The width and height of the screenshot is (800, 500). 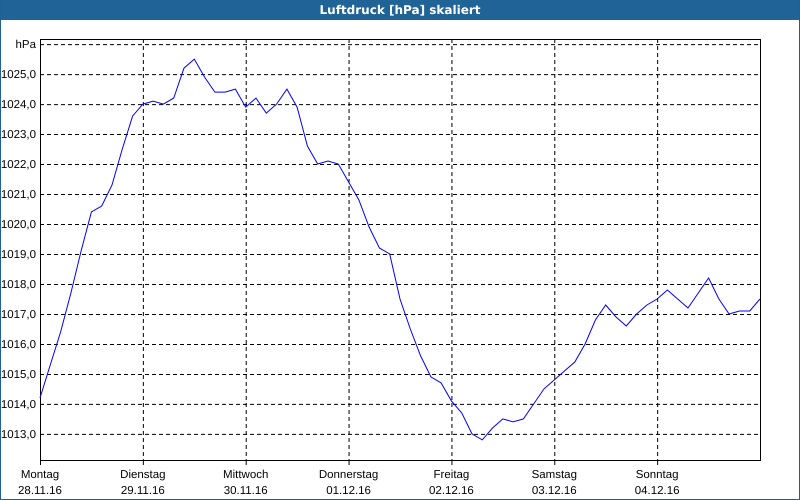 I want to click on x-axis-label: Freitag, so click(x=452, y=475).